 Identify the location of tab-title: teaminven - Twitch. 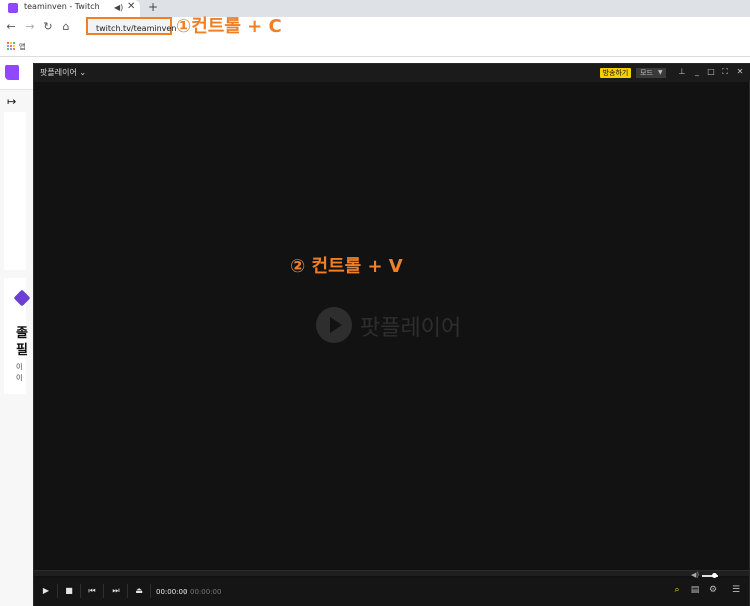
(62, 6).